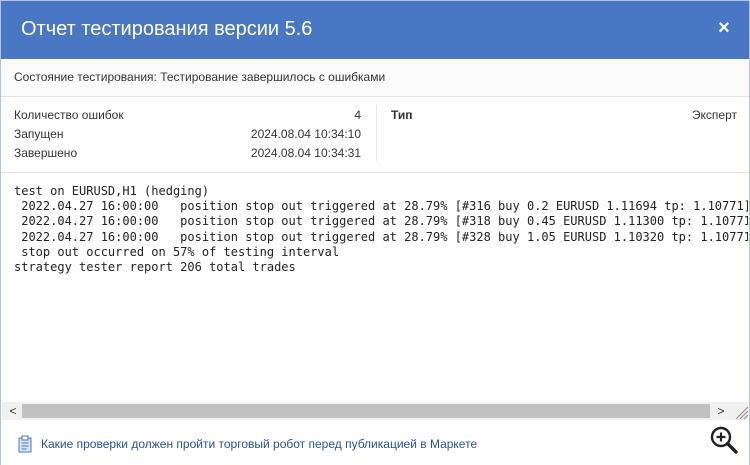 This screenshot has height=465, width=750. Describe the element at coordinates (155, 267) in the screenshot. I see `log-line: strategy tester report 206 total trades` at that location.